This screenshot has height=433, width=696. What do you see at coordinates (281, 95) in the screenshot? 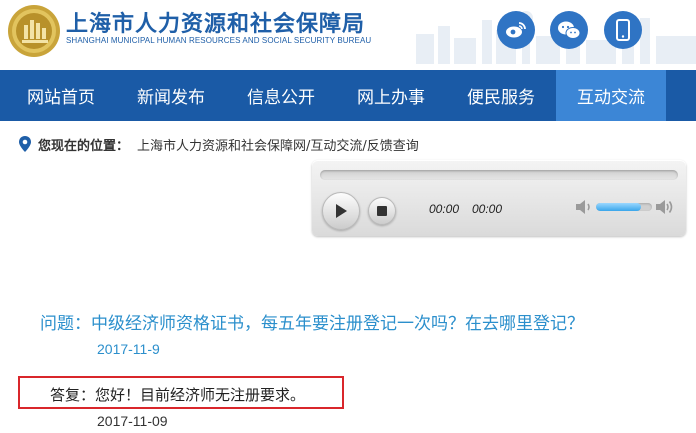
I see `nav-item-info: 信息公开` at bounding box center [281, 95].